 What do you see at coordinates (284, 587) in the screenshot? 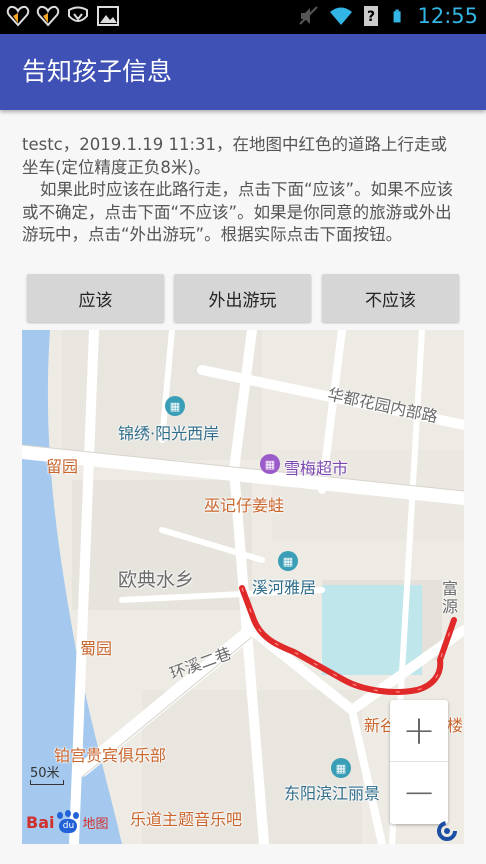
I see `map-label: 溪河雅居` at bounding box center [284, 587].